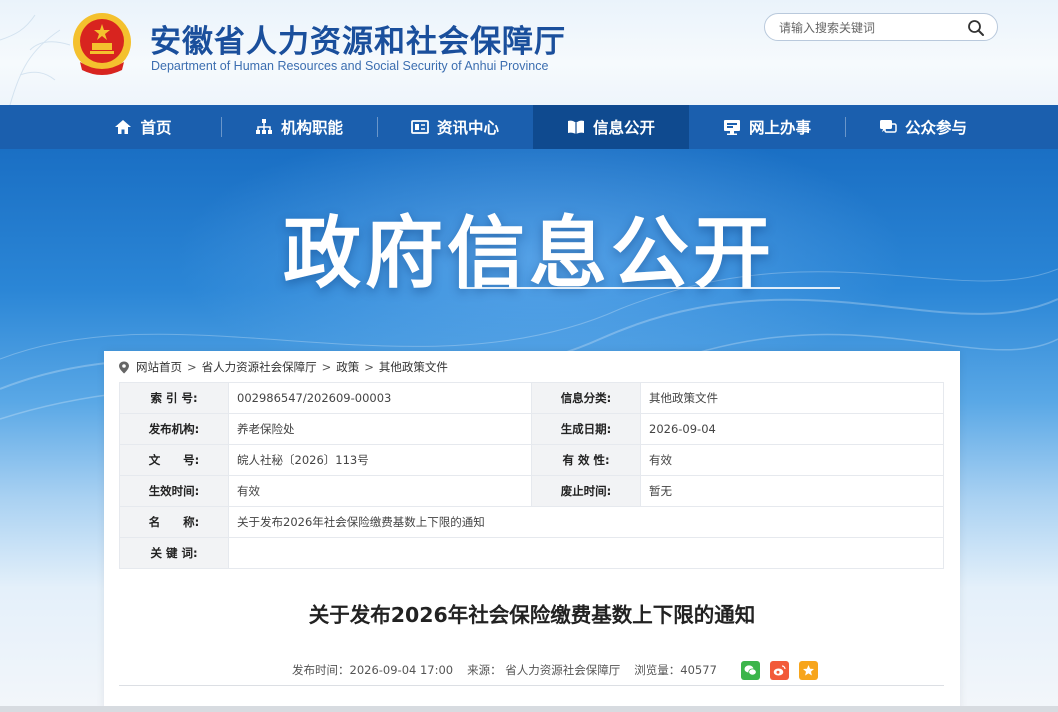 This screenshot has width=1058, height=712. What do you see at coordinates (792, 491) in the screenshot?
I see `meta-value: 暂无` at bounding box center [792, 491].